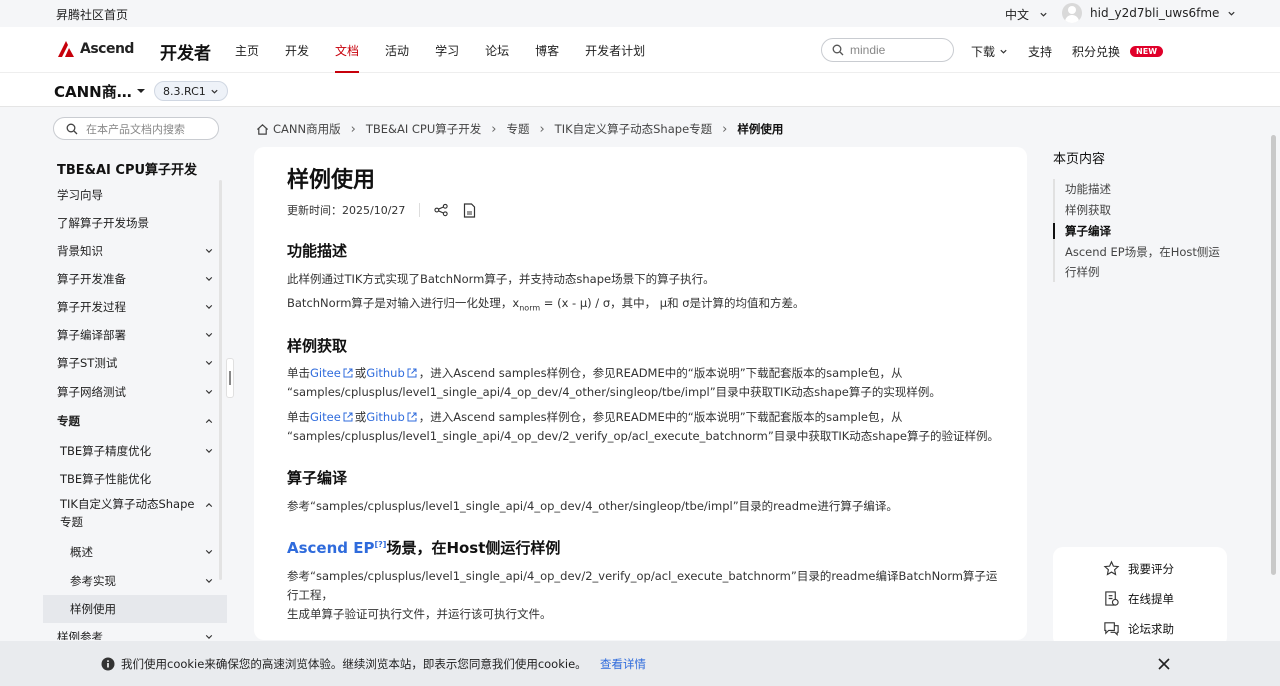 The width and height of the screenshot is (1280, 686). What do you see at coordinates (141, 91) in the screenshot?
I see `caret-down-icon` at bounding box center [141, 91].